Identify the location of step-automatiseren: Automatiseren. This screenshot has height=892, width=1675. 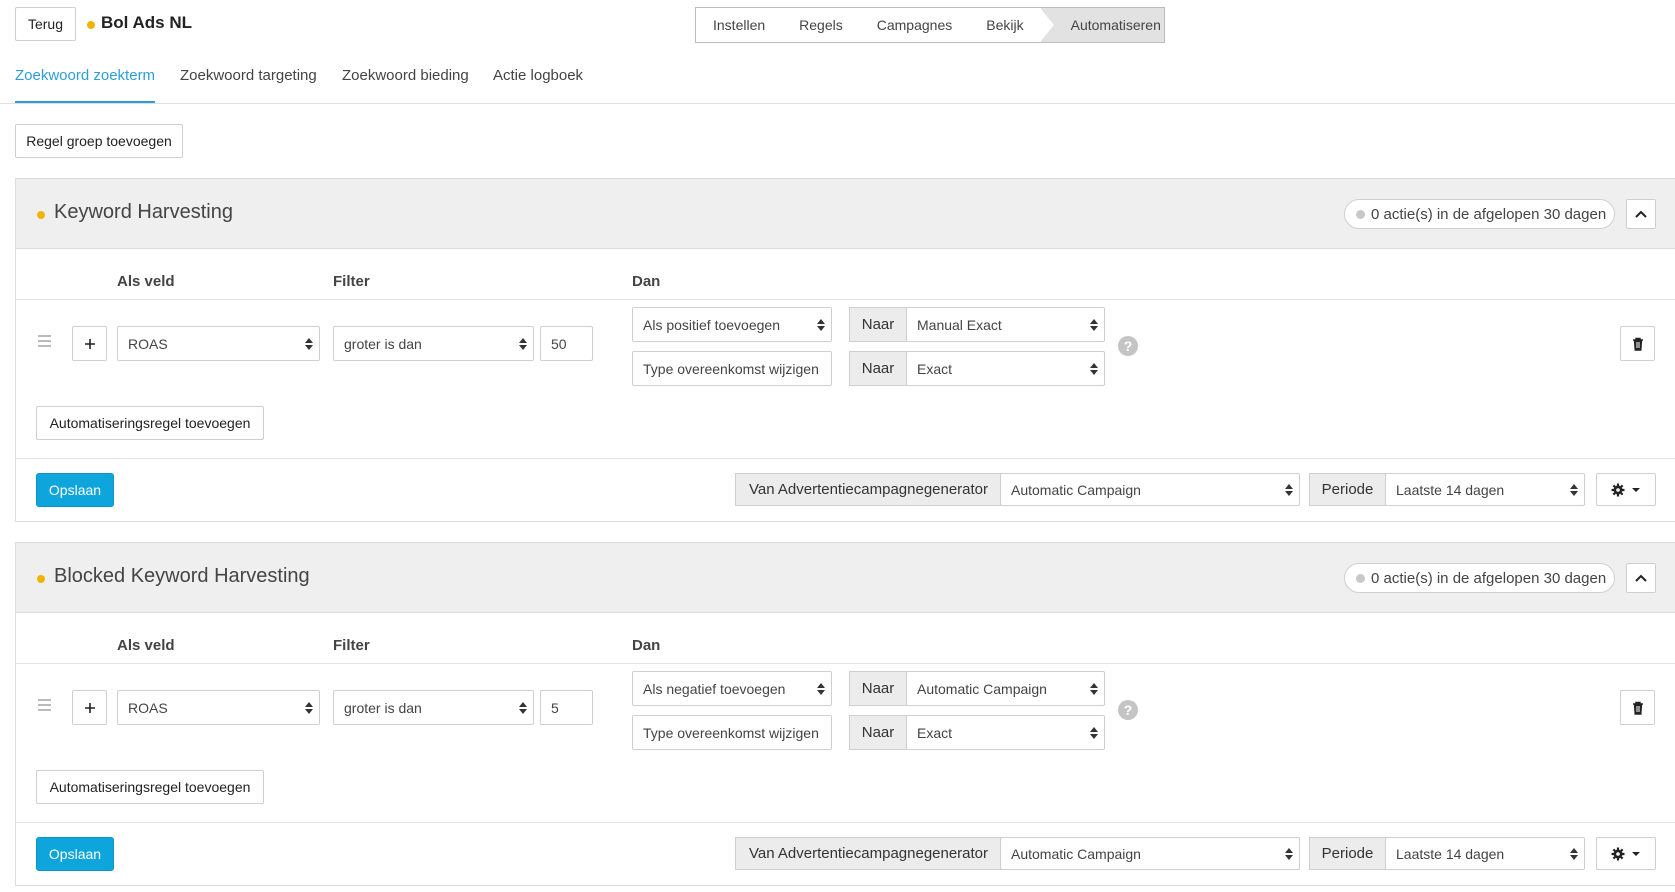
(1101, 25).